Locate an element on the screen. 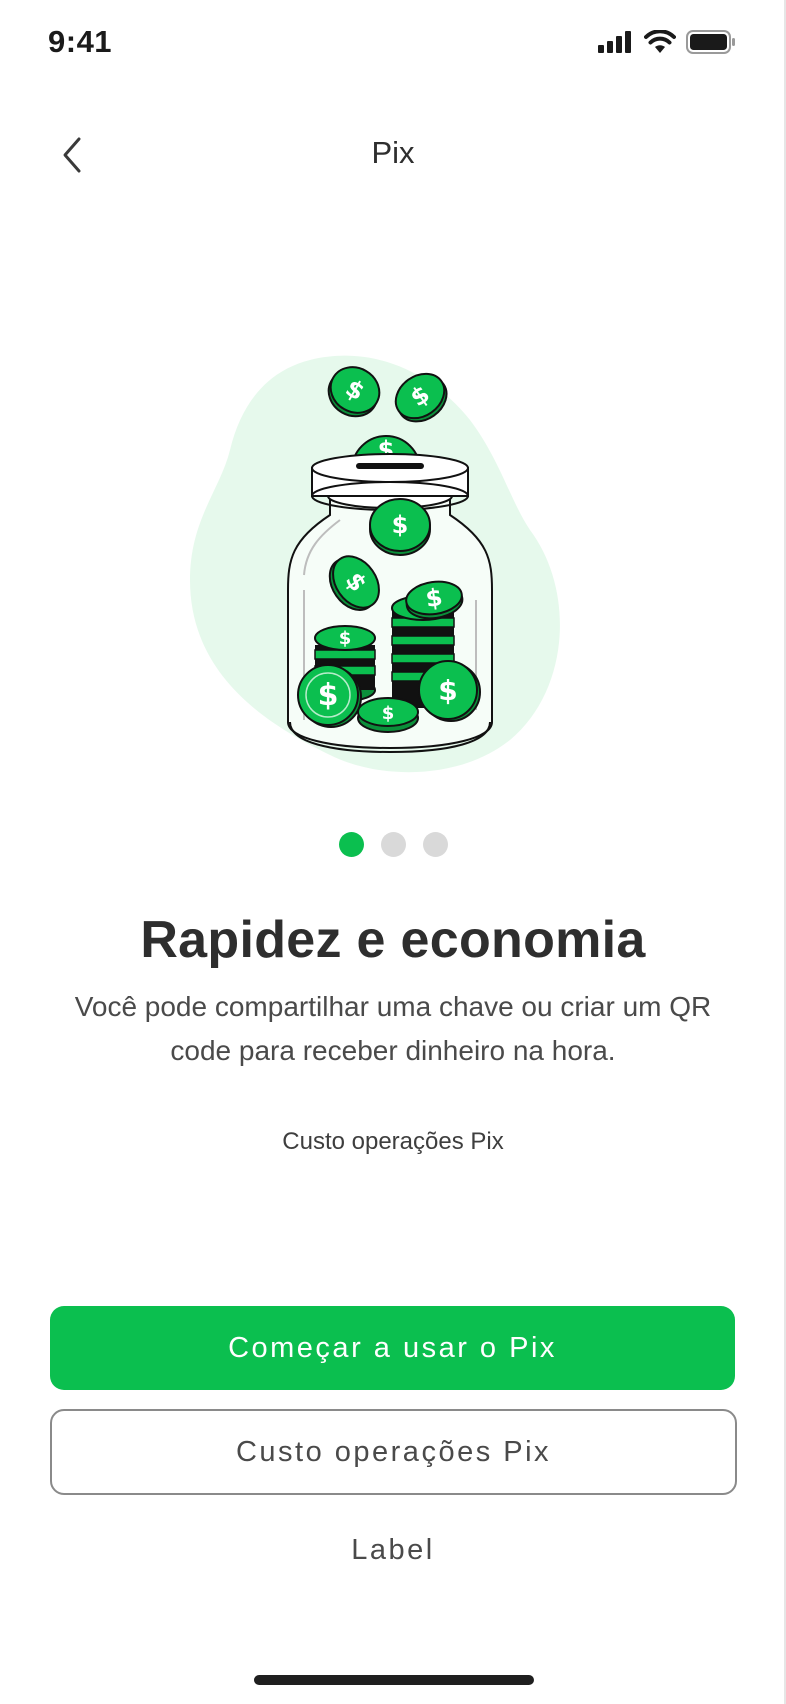 The image size is (786, 1704). start-using-pix-button: Começar a usar o Pix is located at coordinates (392, 1348).